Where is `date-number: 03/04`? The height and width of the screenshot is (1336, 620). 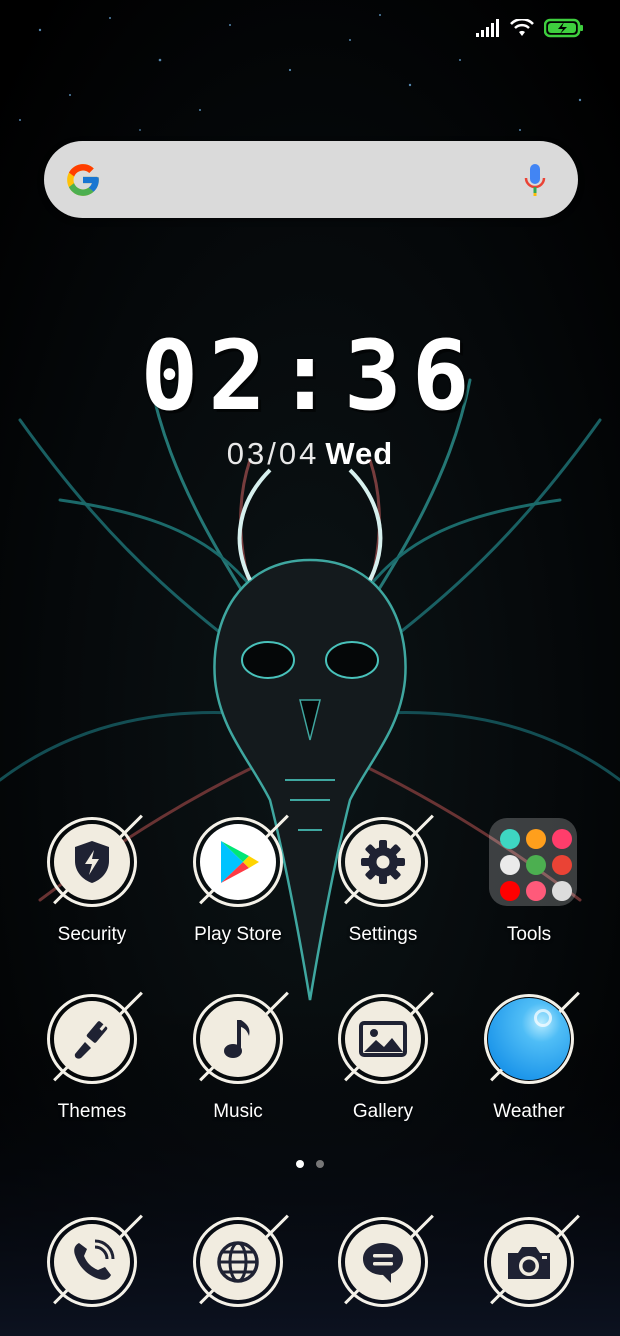 date-number: 03/04 is located at coordinates (273, 453).